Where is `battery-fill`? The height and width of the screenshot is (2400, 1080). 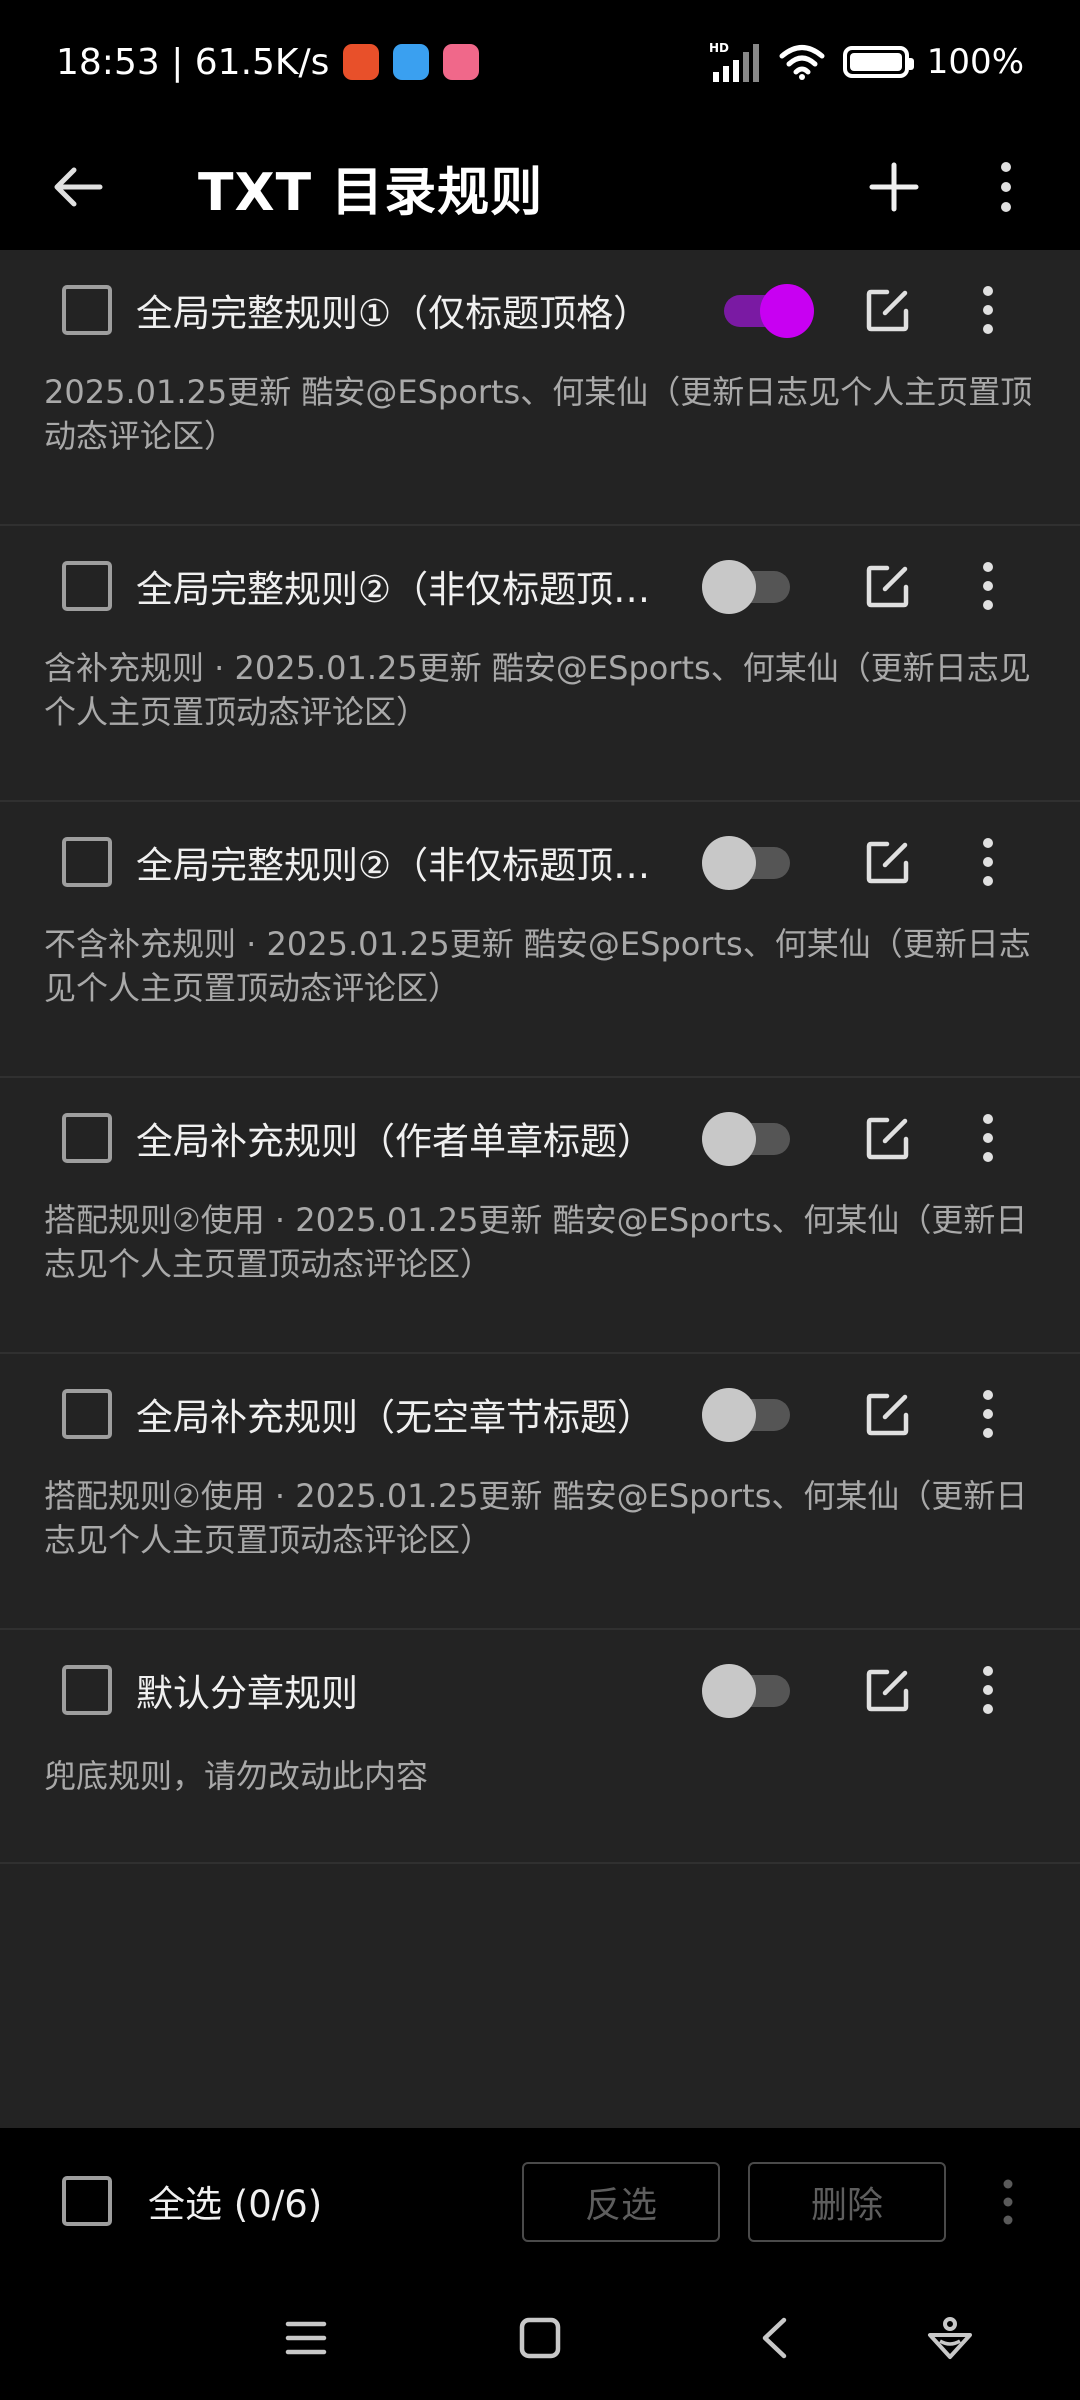
battery-fill is located at coordinates (875, 62).